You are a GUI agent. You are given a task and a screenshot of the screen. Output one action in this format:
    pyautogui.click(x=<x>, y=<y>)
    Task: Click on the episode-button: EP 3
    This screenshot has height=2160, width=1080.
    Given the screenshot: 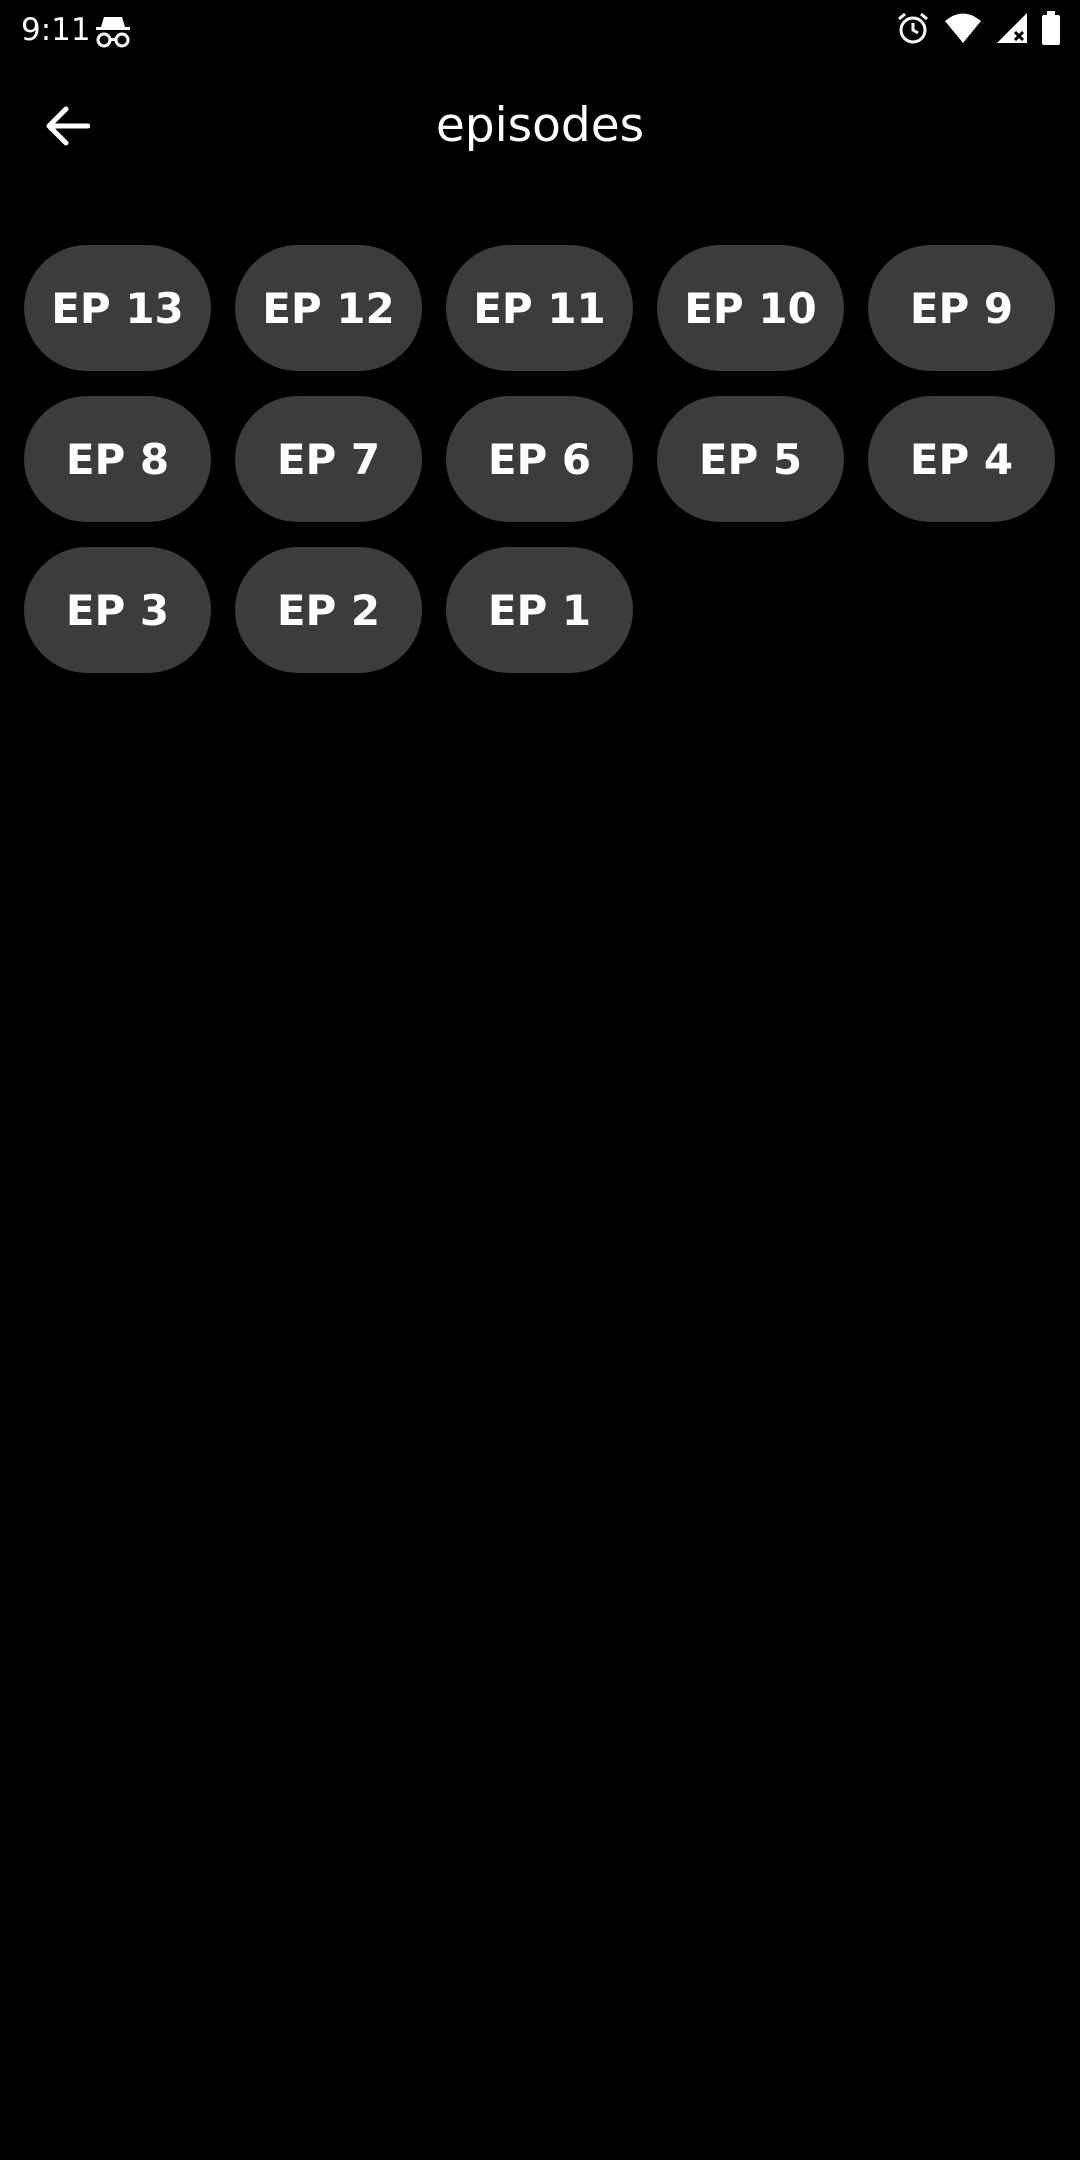 What is the action you would take?
    pyautogui.click(x=117, y=610)
    